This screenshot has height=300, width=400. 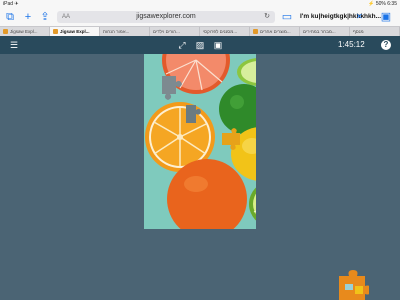 I want to click on tabs-overview-icon: ⧉, so click(x=10, y=17).